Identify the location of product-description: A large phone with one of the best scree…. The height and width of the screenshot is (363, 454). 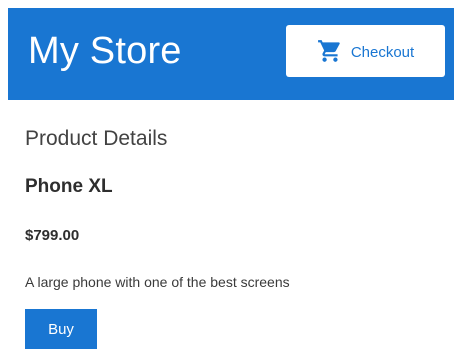
(157, 282).